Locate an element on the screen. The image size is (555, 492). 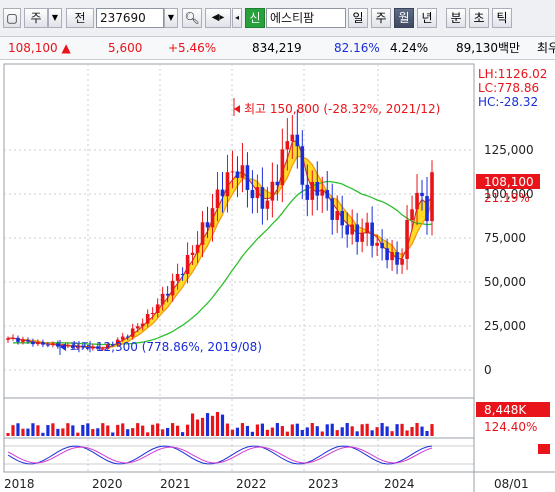
cutoff-label: 최우 is located at coordinates (546, 48).